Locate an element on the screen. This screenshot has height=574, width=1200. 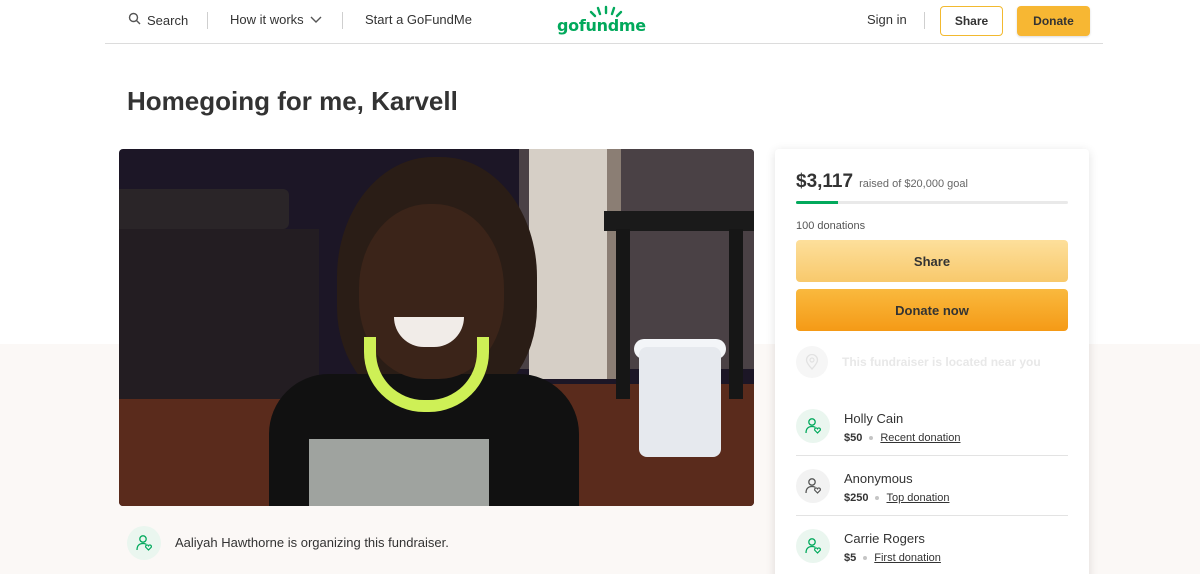
photo-shirt-print is located at coordinates (399, 472).